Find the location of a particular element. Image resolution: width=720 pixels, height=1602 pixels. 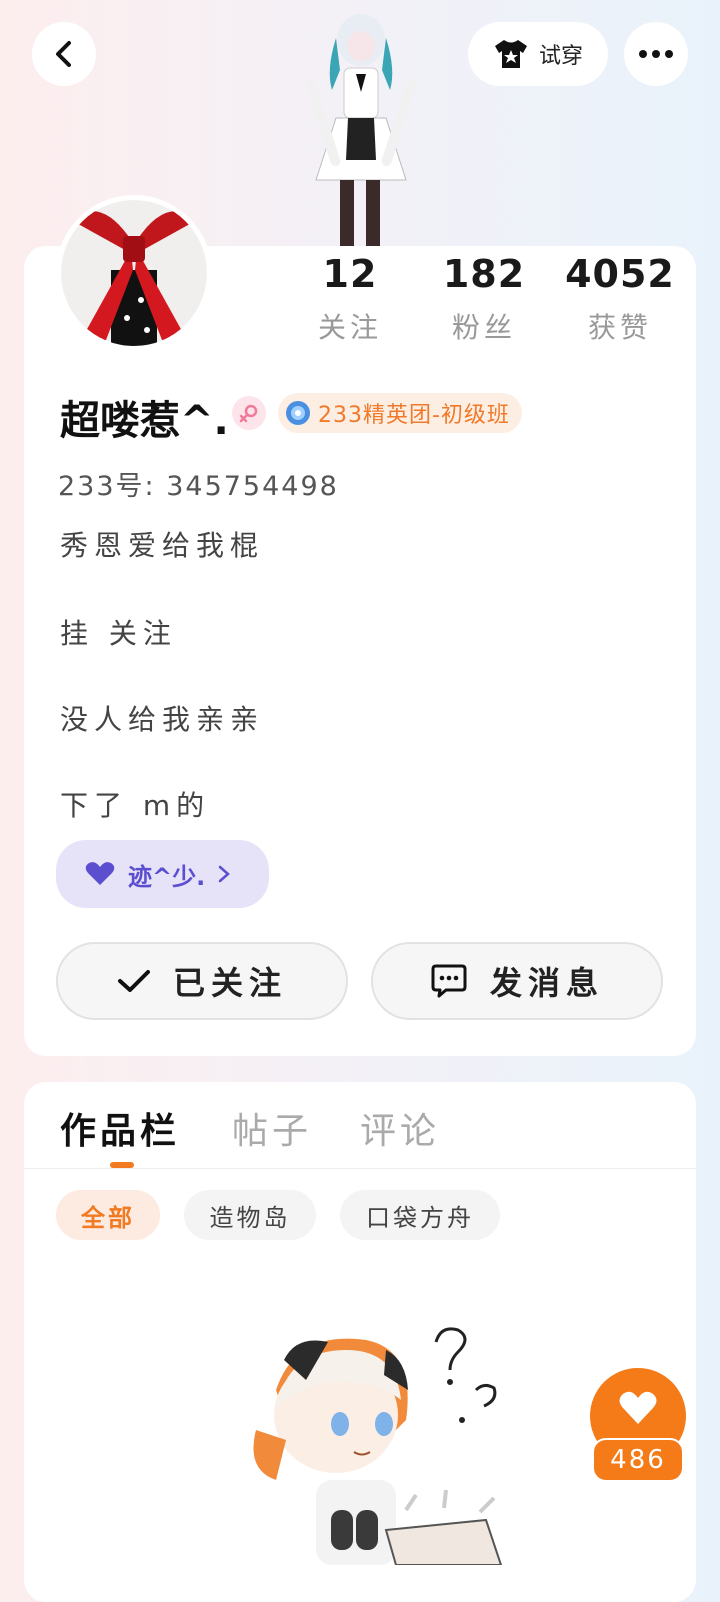

tab-divider is located at coordinates (360, 1168).